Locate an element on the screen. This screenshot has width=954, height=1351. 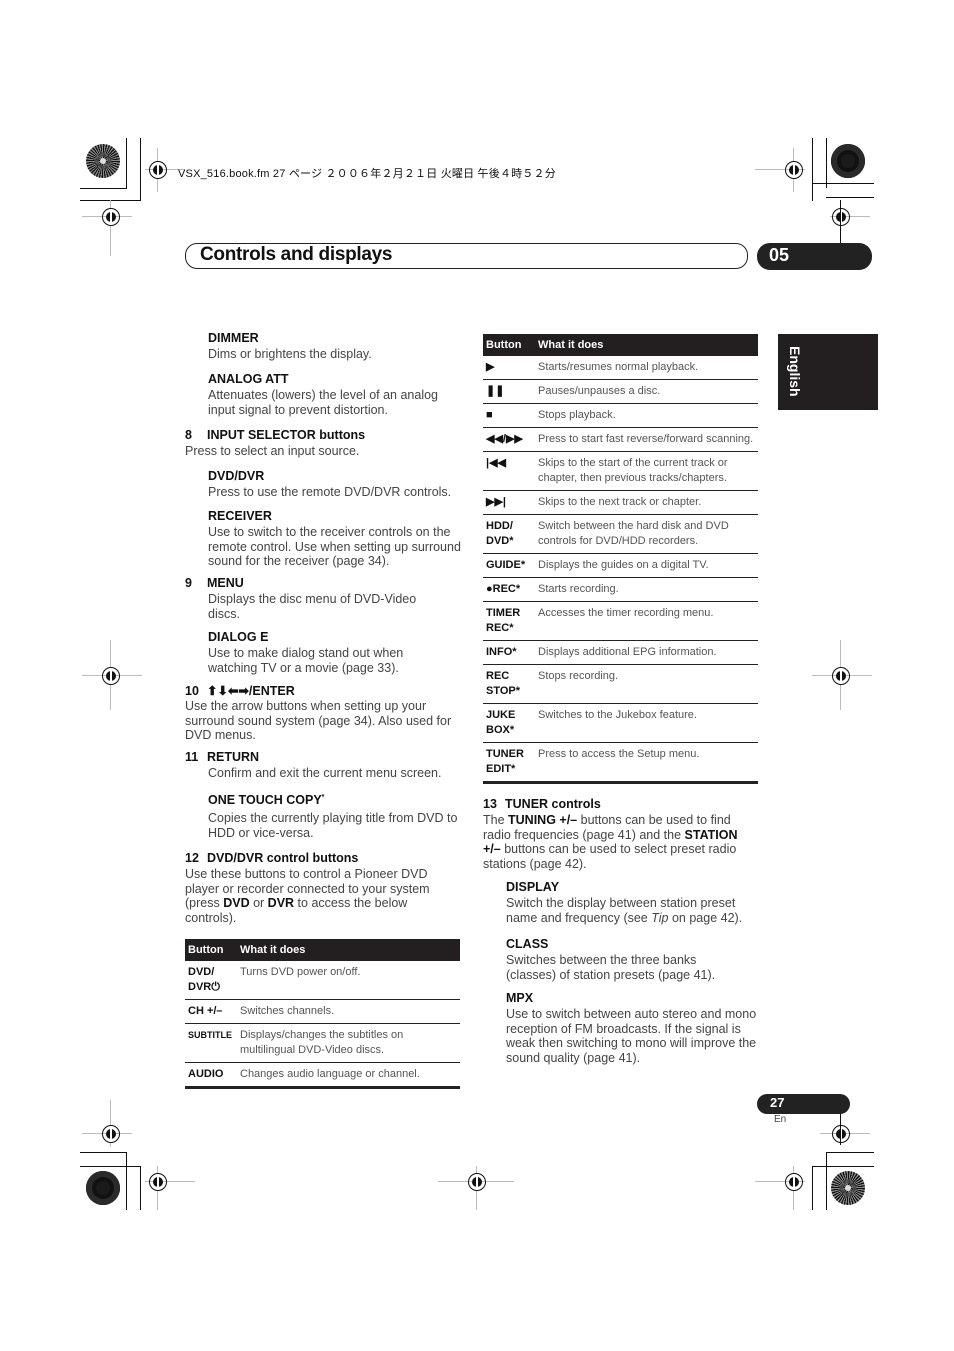
button-name: HDD/ DVD* is located at coordinates (509, 534).